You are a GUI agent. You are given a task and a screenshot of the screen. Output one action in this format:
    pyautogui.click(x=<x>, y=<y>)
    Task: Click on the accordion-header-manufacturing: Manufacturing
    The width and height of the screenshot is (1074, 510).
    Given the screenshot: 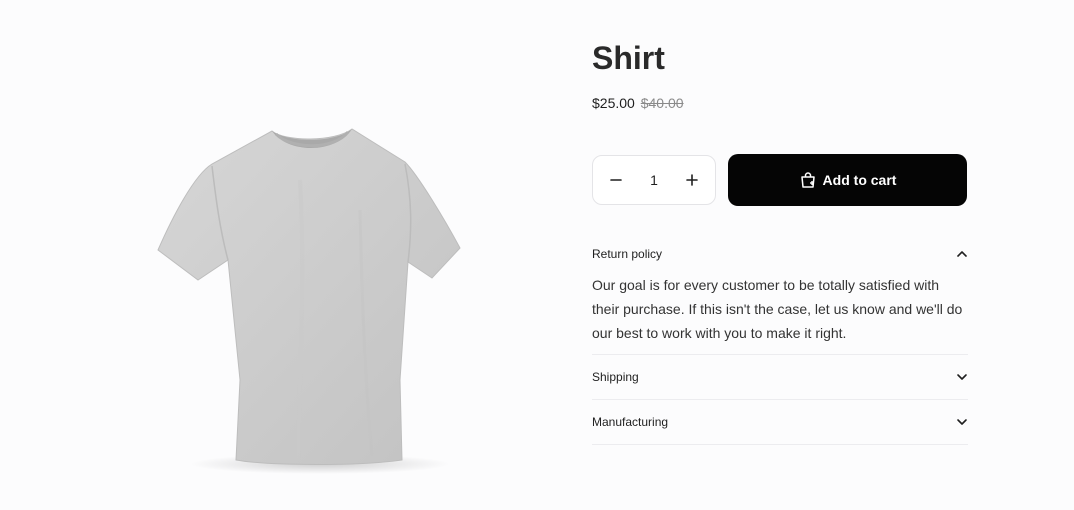 What is the action you would take?
    pyautogui.click(x=780, y=422)
    